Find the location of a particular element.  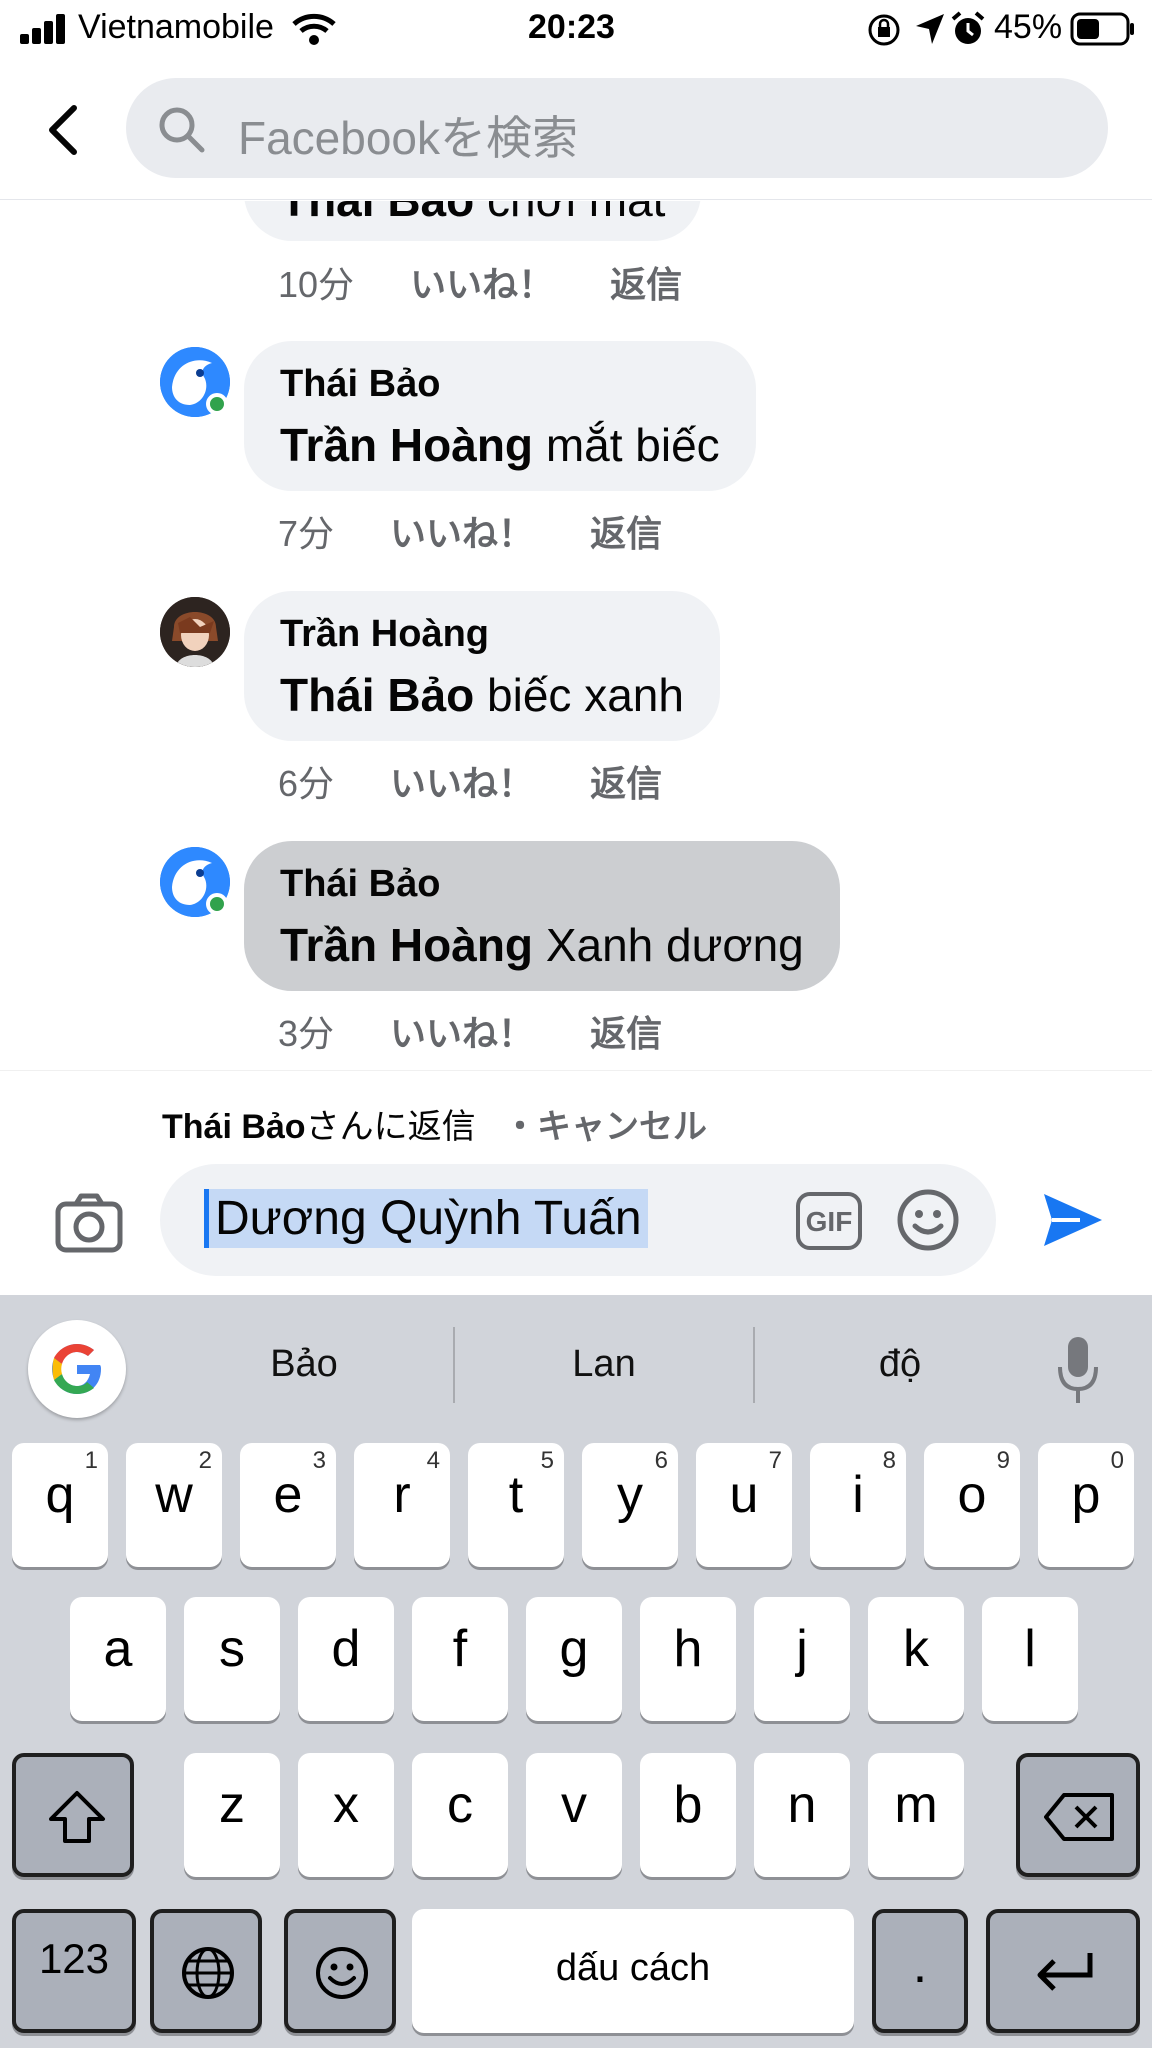

key-f: f is located at coordinates (460, 1659).